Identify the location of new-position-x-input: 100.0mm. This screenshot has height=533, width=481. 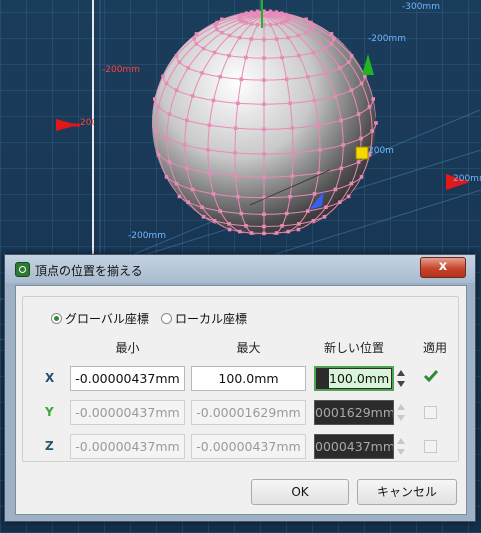
(354, 378).